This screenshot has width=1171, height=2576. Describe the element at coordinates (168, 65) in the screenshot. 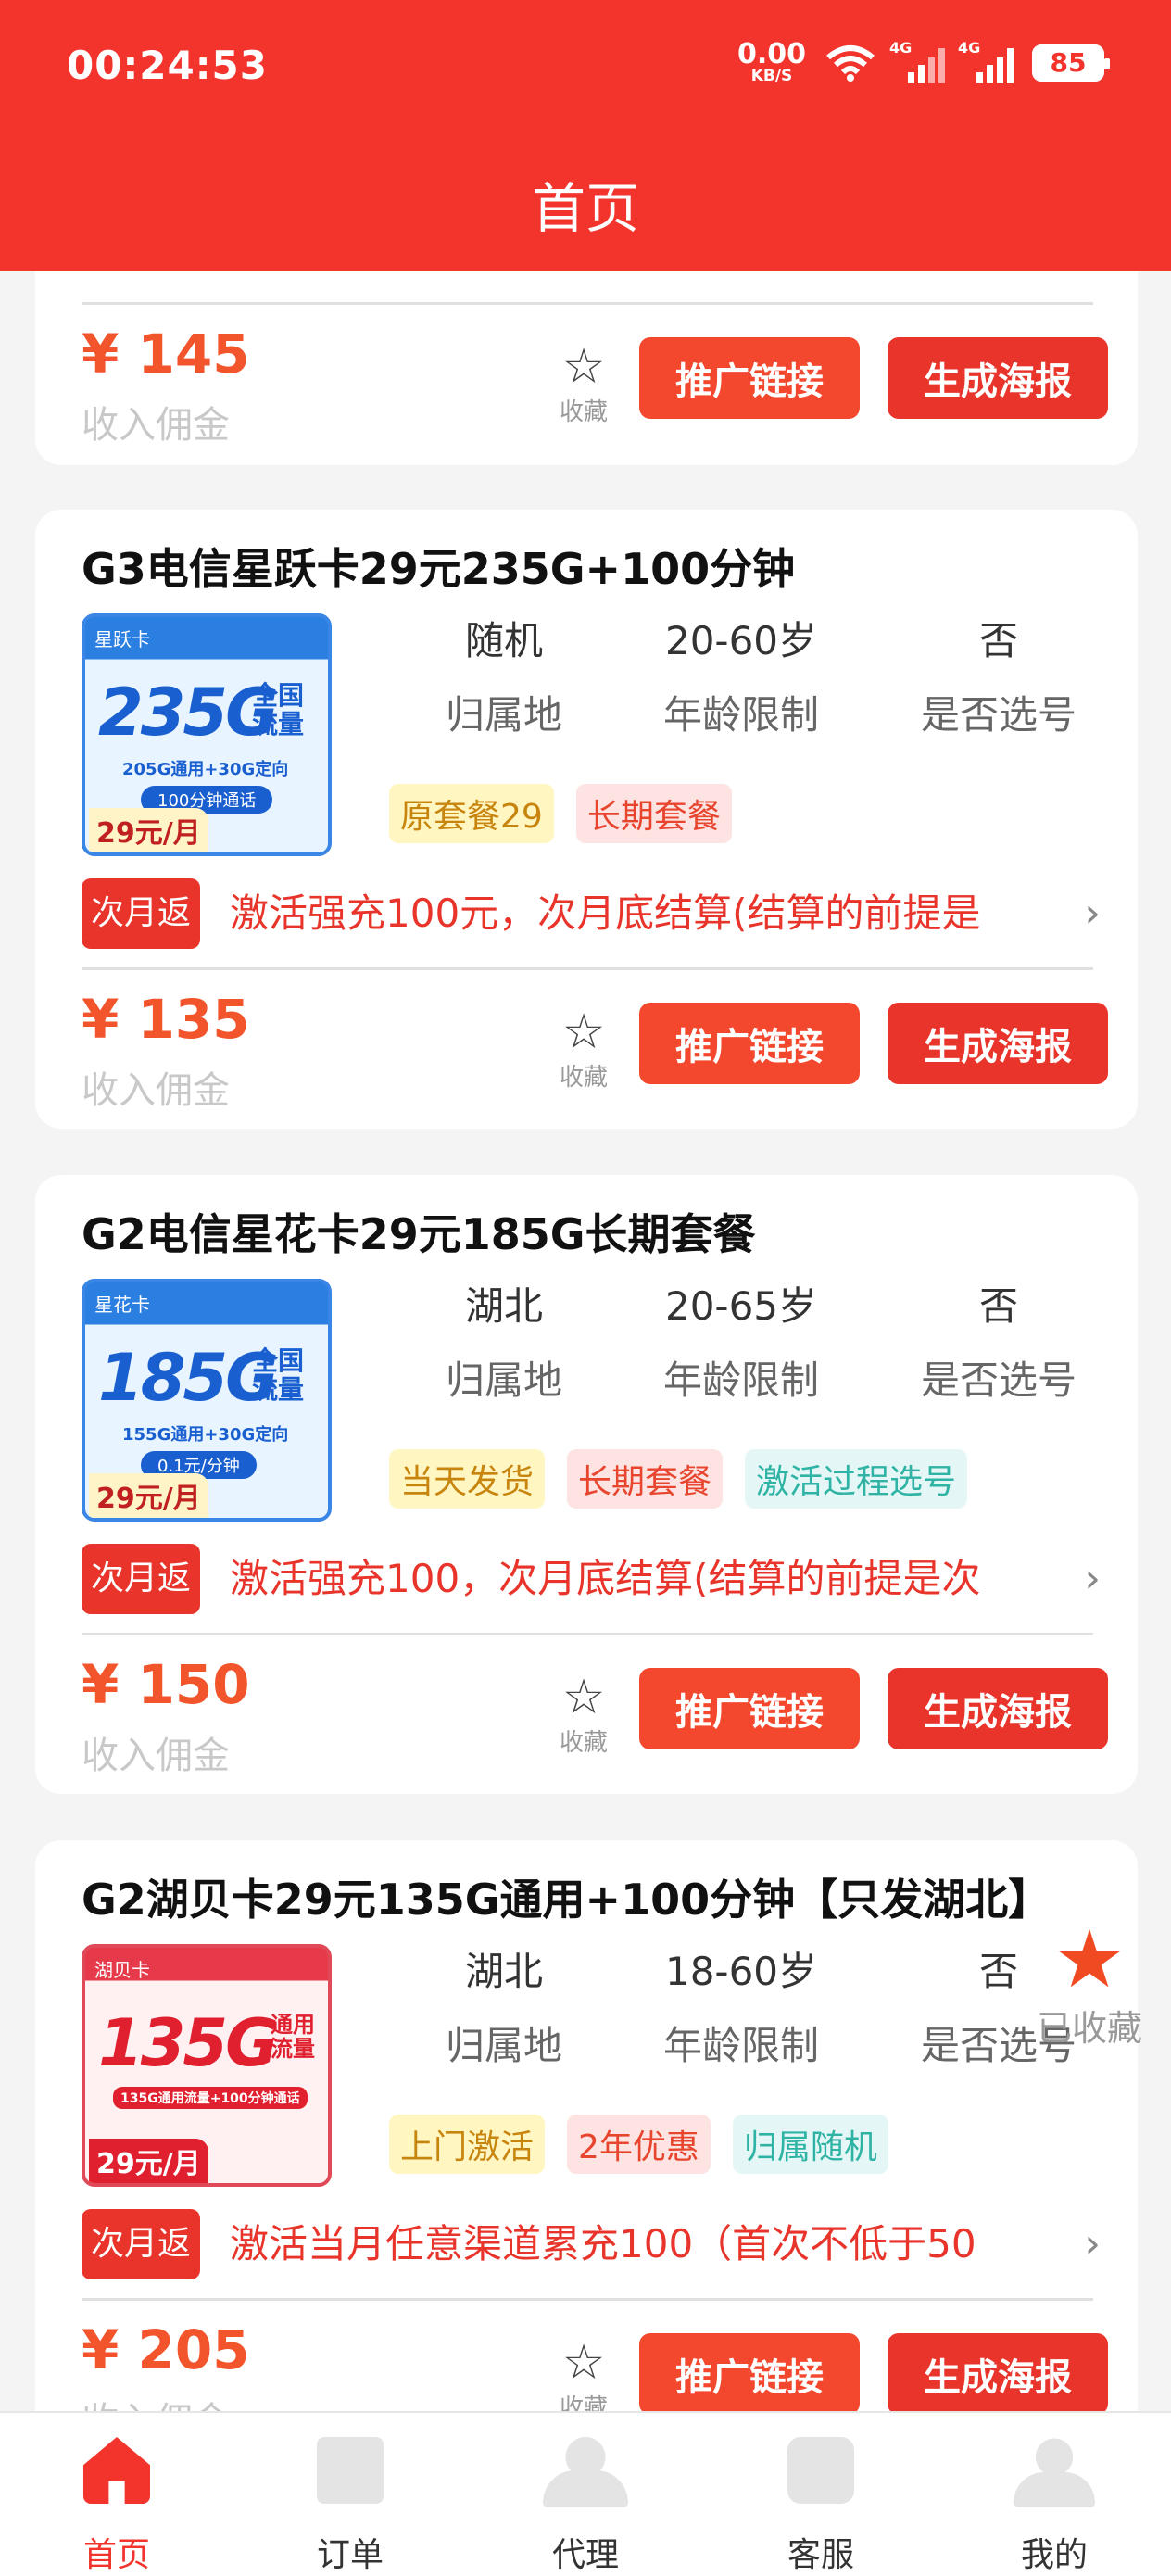

I see `status-time: 00:24:53` at that location.